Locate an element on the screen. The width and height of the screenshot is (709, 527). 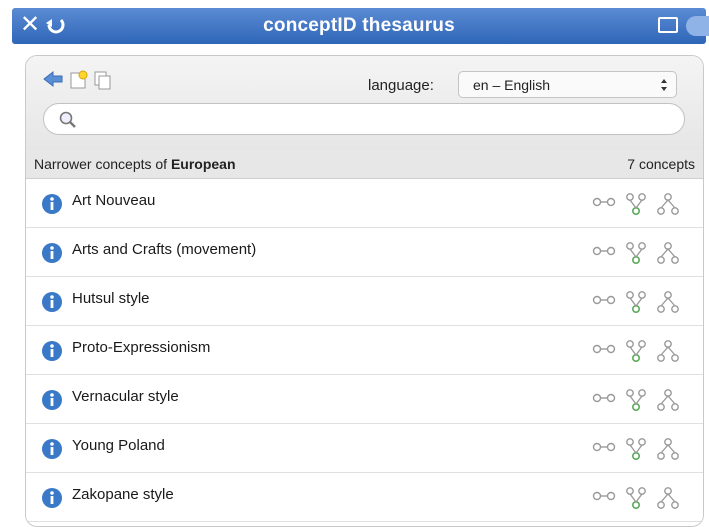
list-header-term: European is located at coordinates (203, 164).